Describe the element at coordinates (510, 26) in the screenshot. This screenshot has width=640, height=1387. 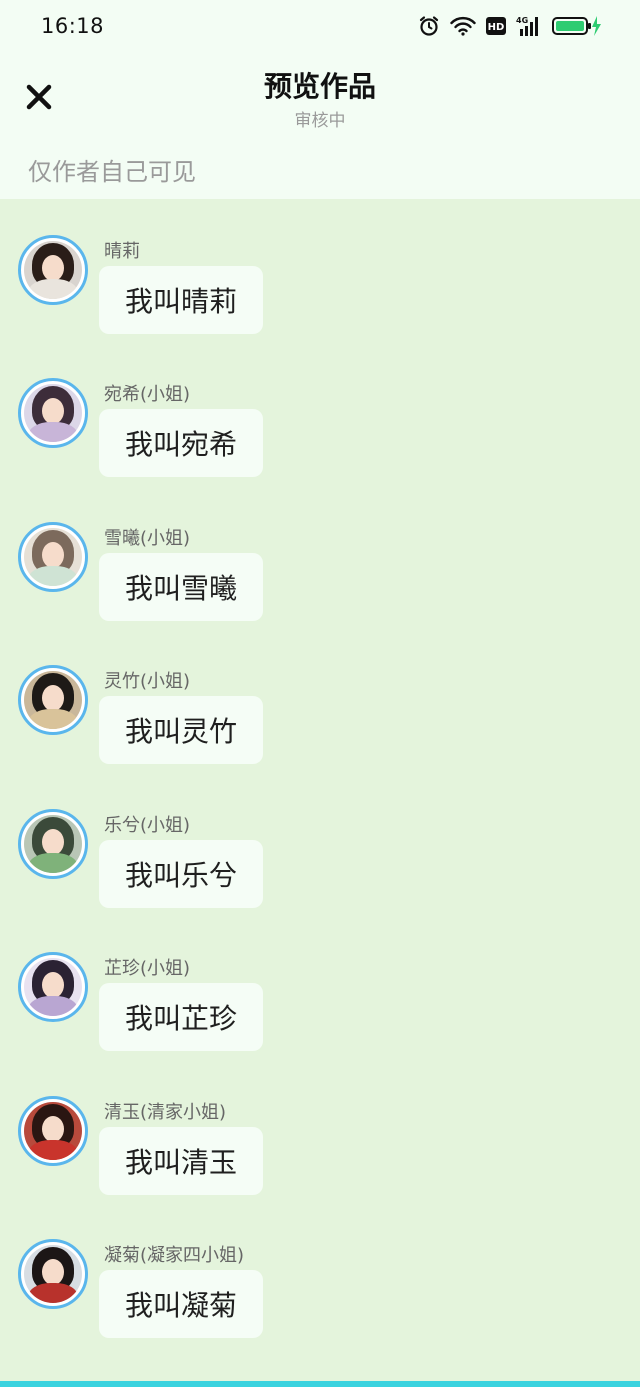
I see `status-icons: HD 4G` at that location.